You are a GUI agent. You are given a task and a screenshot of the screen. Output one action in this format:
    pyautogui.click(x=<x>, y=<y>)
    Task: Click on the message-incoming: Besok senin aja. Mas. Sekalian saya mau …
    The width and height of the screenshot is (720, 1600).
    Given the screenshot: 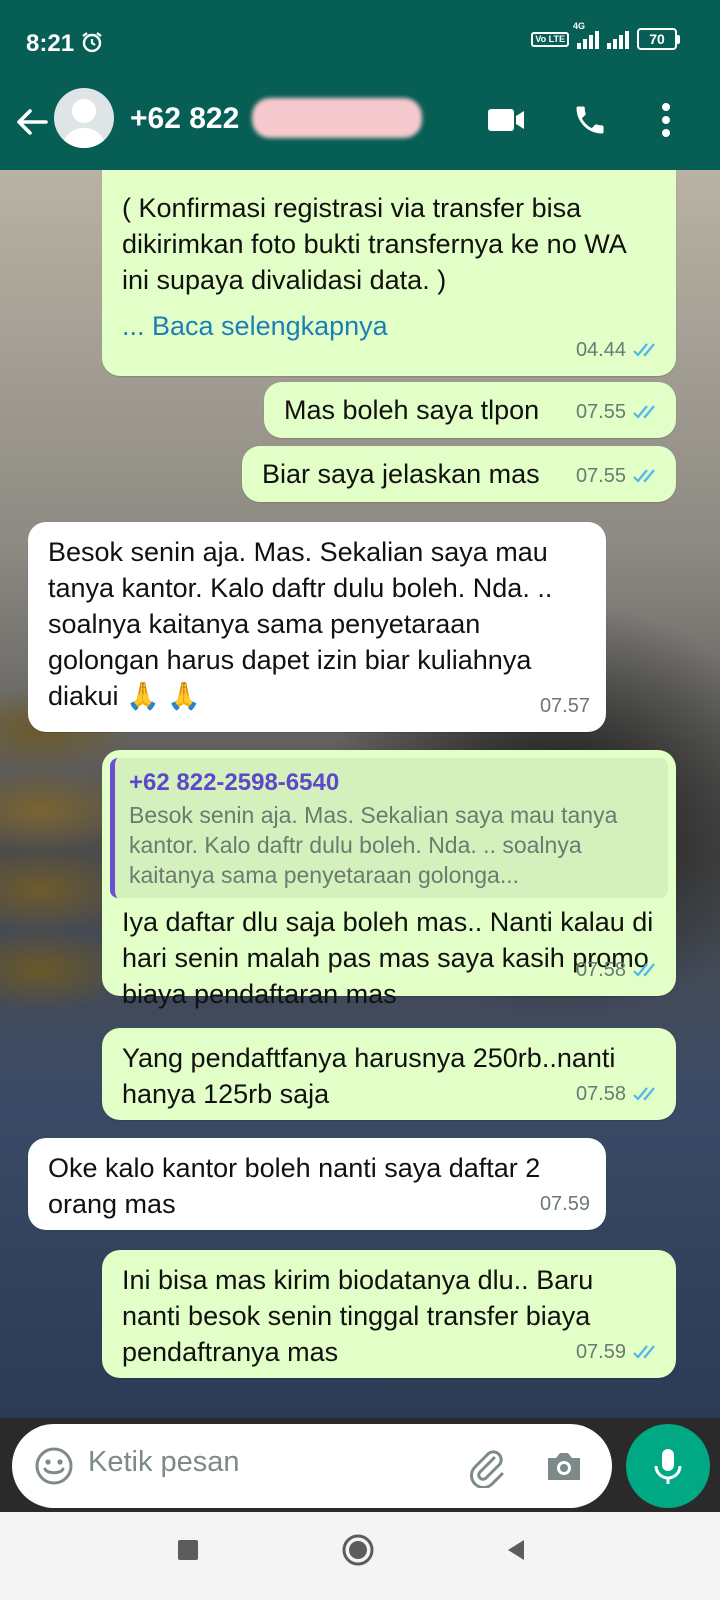 What is the action you would take?
    pyautogui.click(x=317, y=627)
    